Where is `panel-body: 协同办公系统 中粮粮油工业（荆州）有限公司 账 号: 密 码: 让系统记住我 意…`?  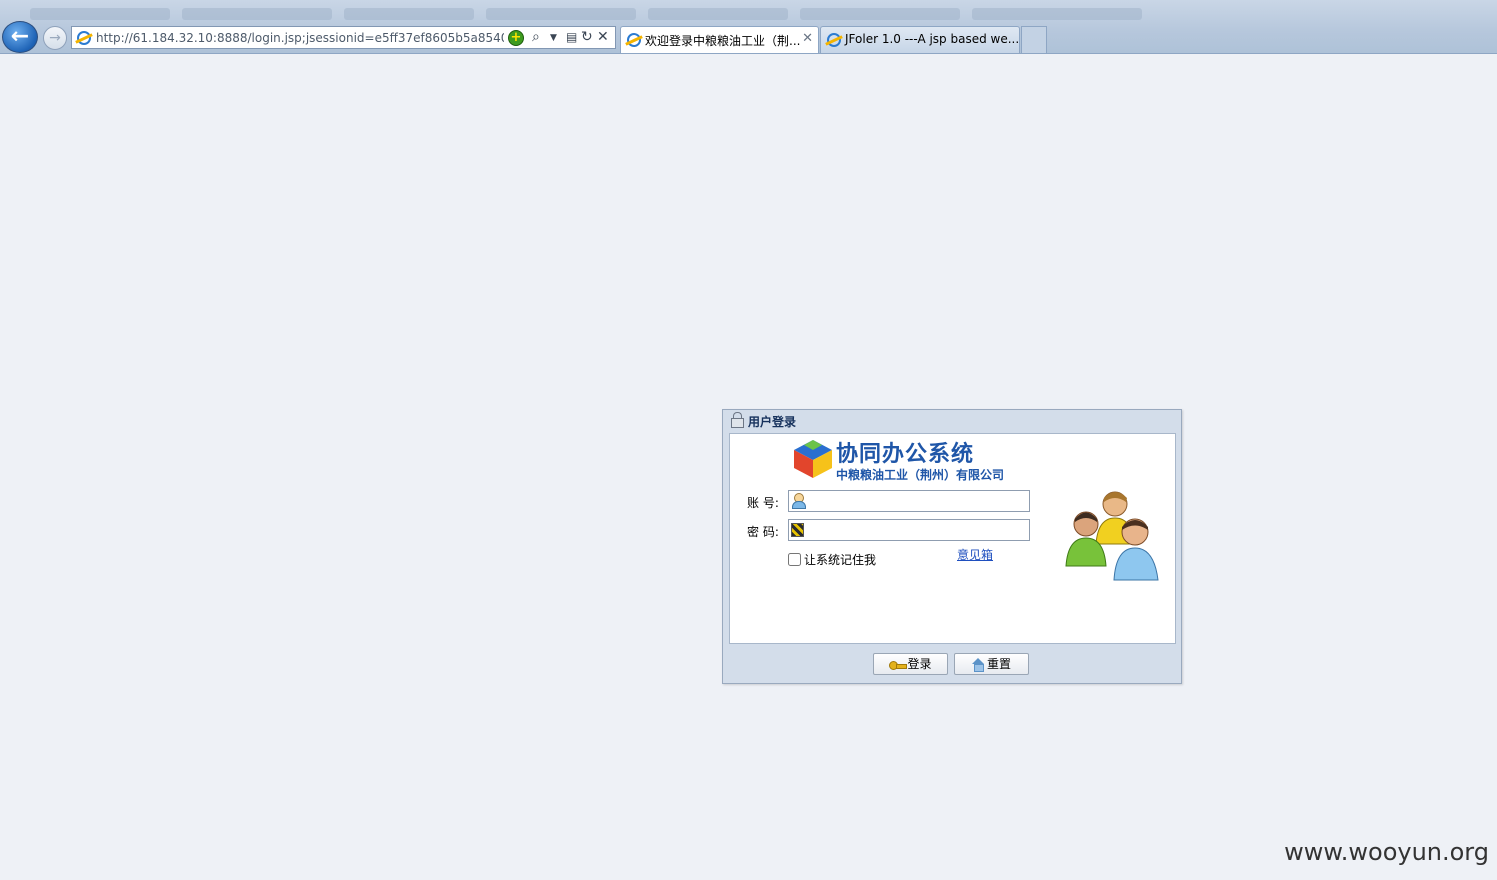
panel-body: 协同办公系统 中粮粮油工业（荆州）有限公司 账 号: 密 码: 让系统记住我 意… is located at coordinates (952, 538).